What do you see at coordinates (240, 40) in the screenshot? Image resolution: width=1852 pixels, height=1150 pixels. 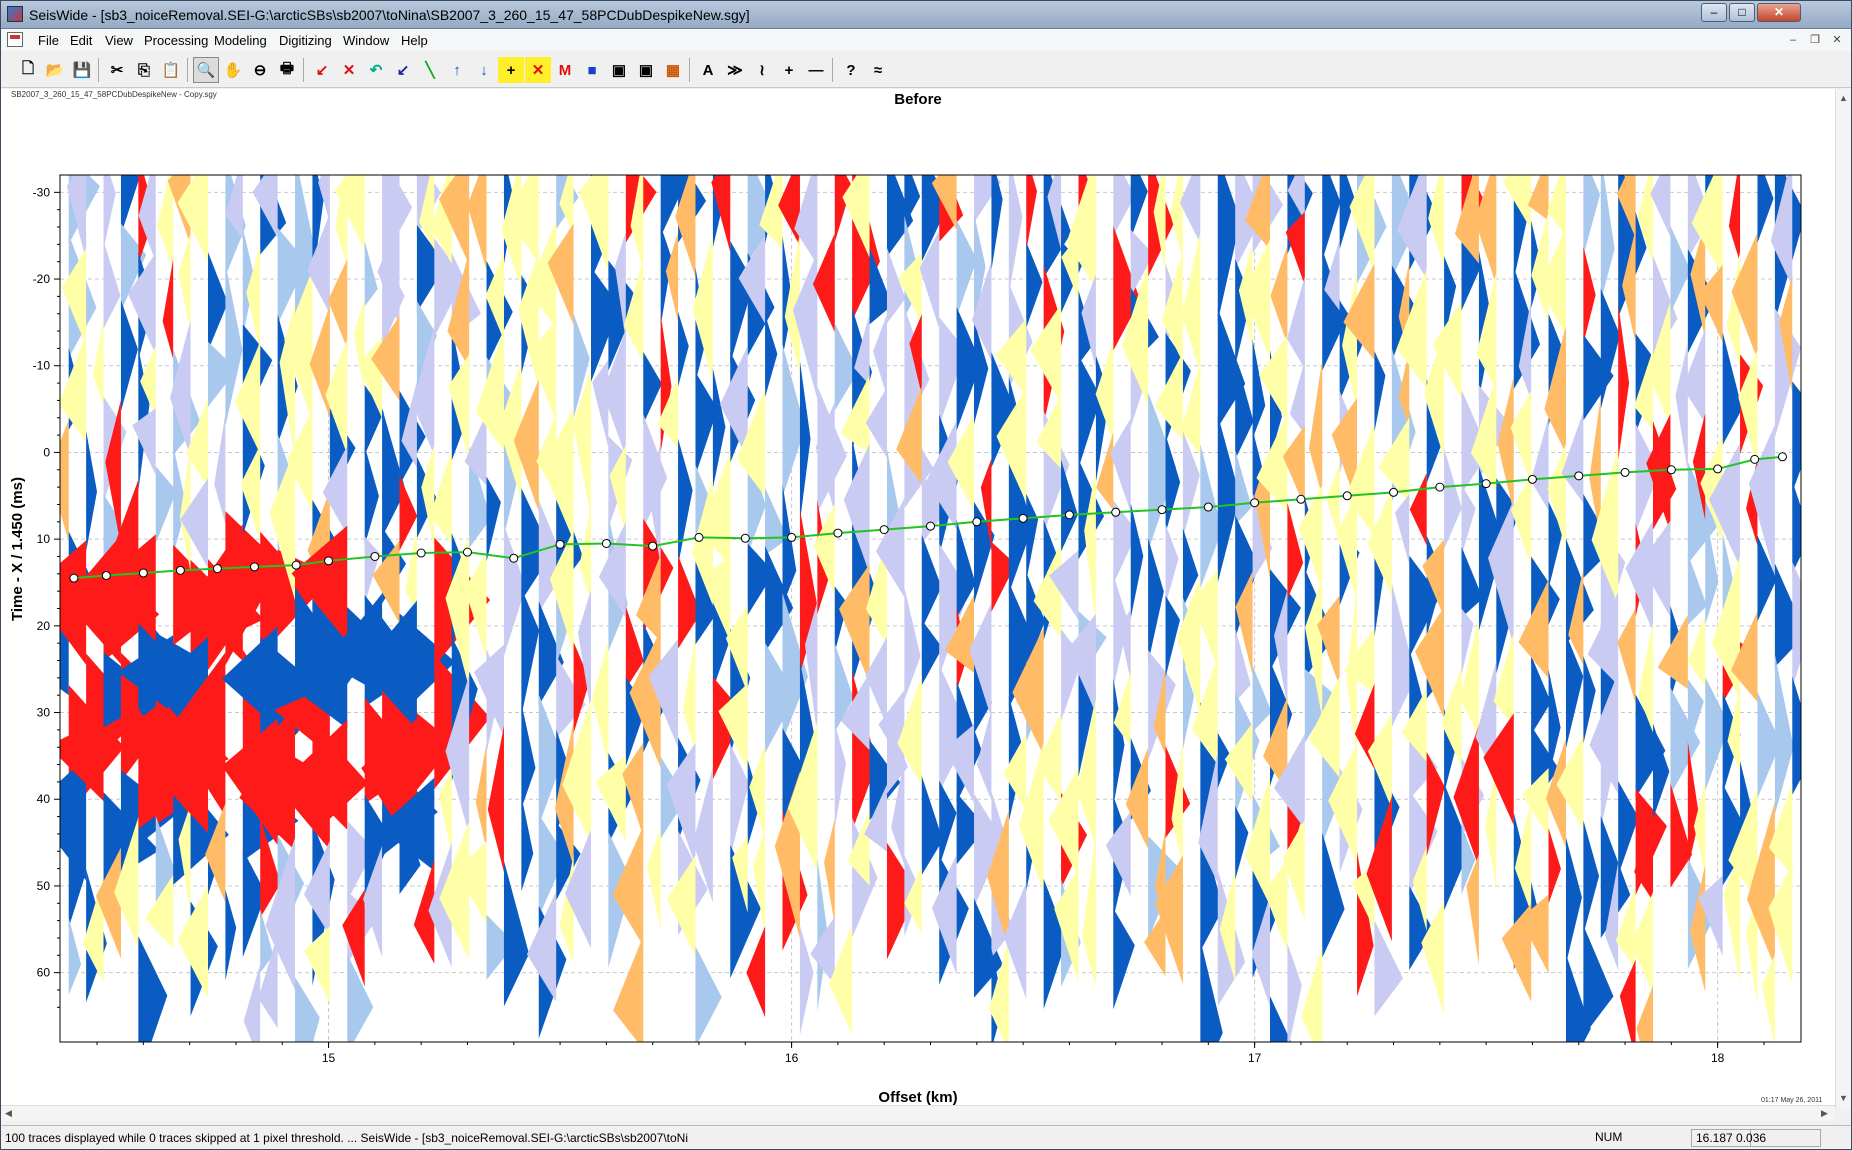 I see `menu-modeling: Modeling` at bounding box center [240, 40].